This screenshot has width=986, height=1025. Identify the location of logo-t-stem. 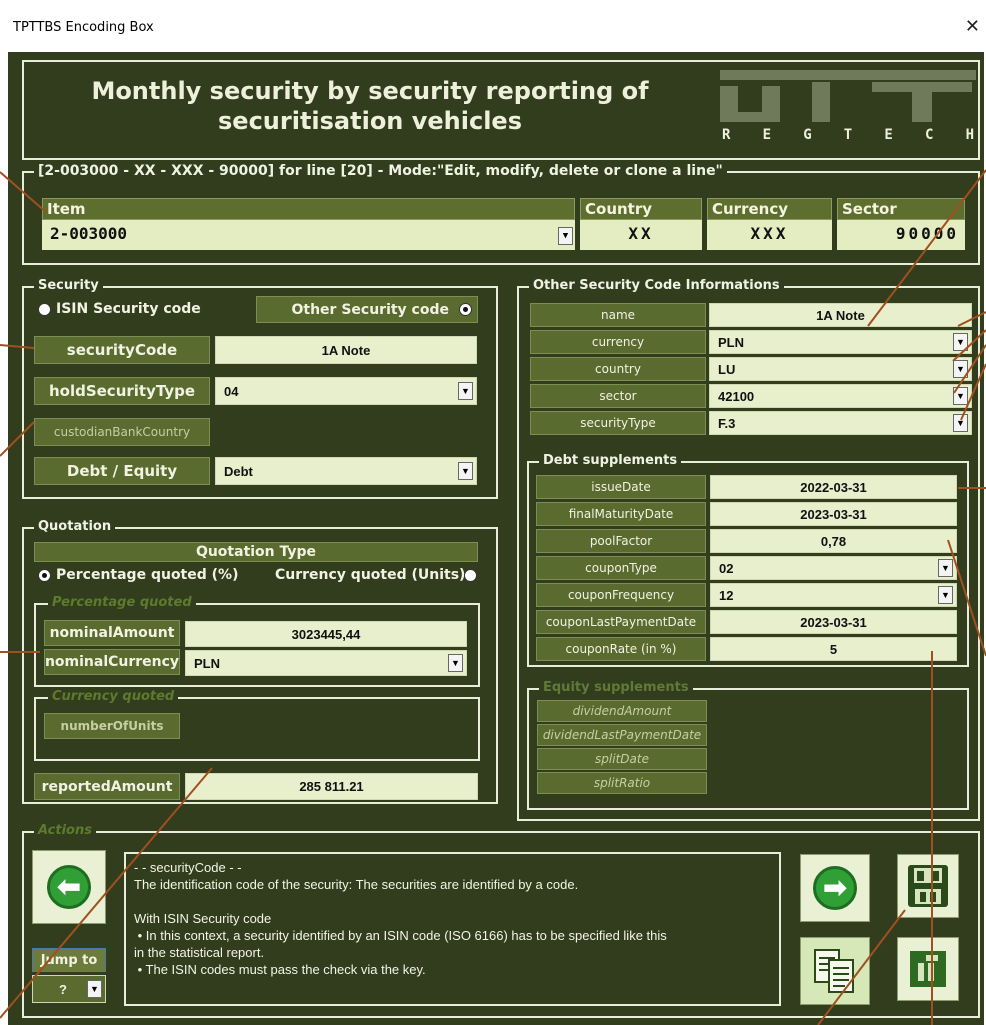
(922, 102).